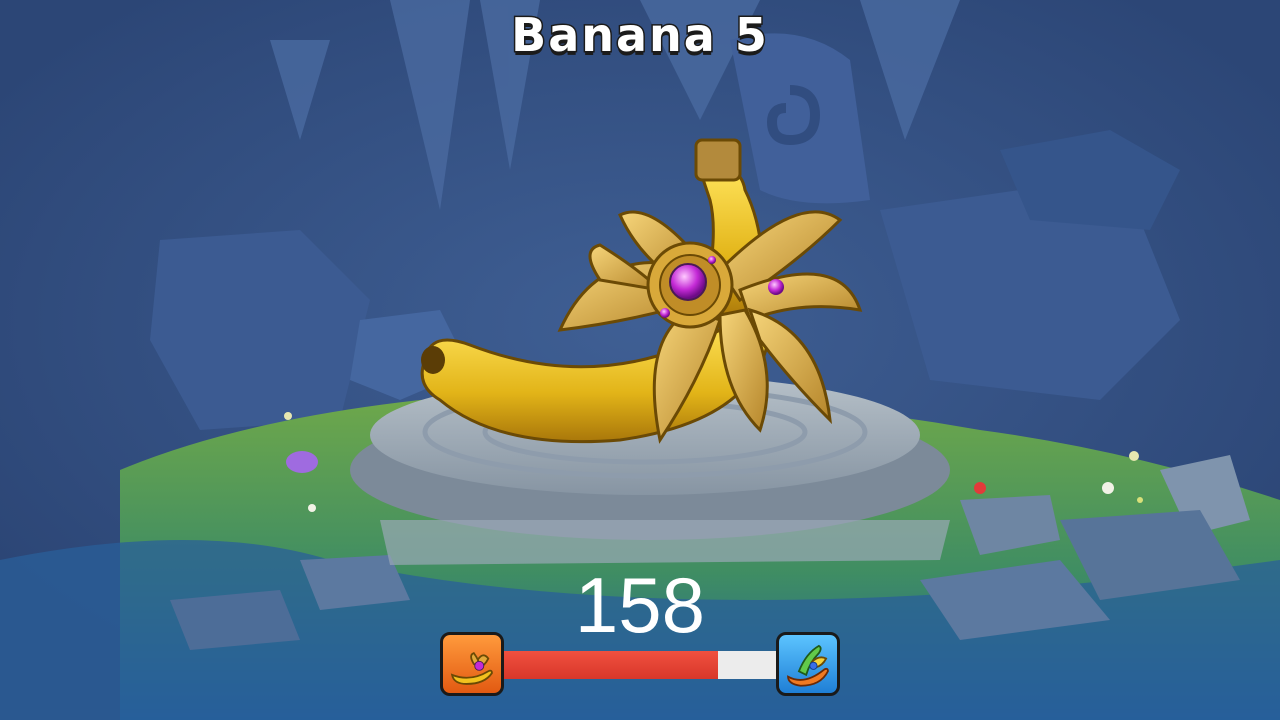 Image resolution: width=1280 pixels, height=720 pixels. I want to click on next-banana-badge, so click(808, 664).